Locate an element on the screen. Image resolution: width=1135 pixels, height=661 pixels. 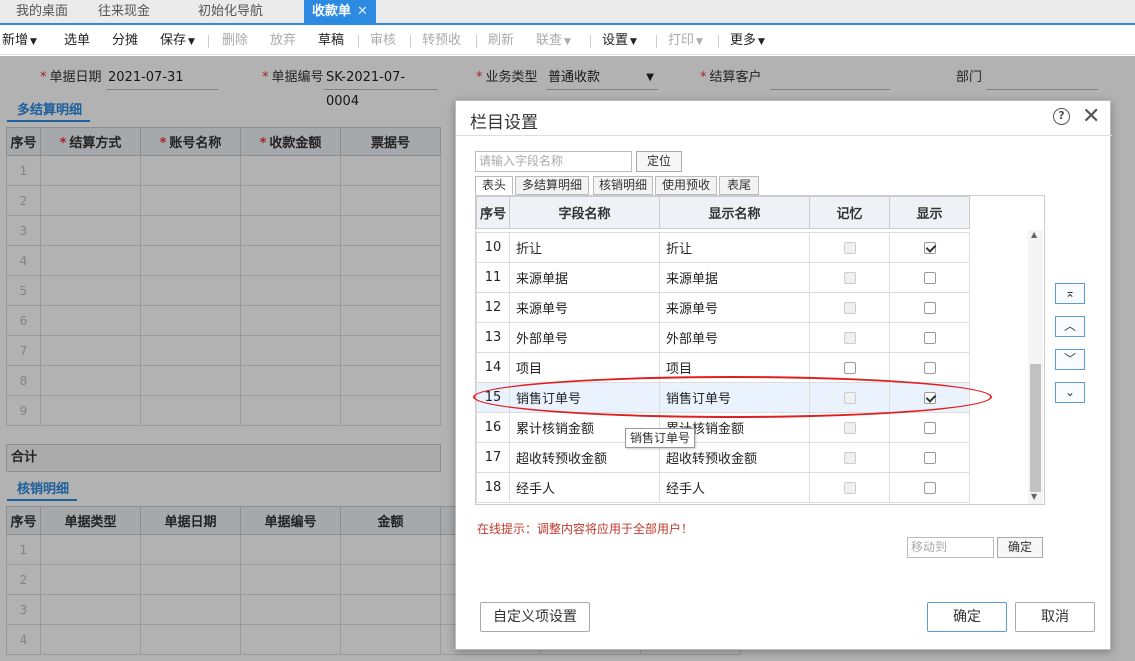
arrow-top-icon: ⌅ is located at coordinates (1070, 293).